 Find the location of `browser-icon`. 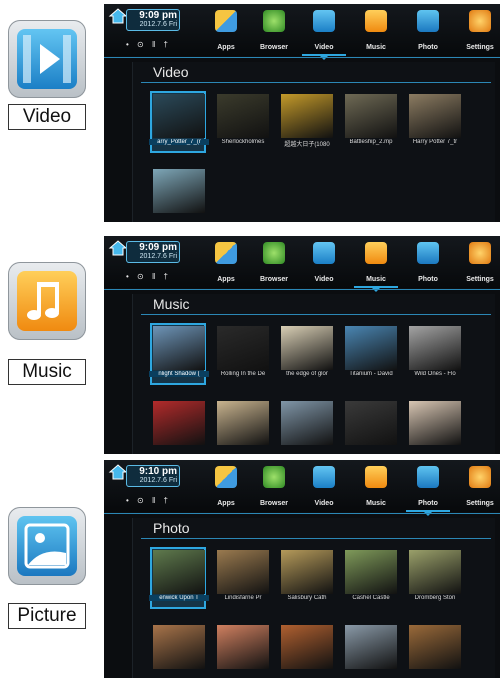

browser-icon is located at coordinates (274, 21).